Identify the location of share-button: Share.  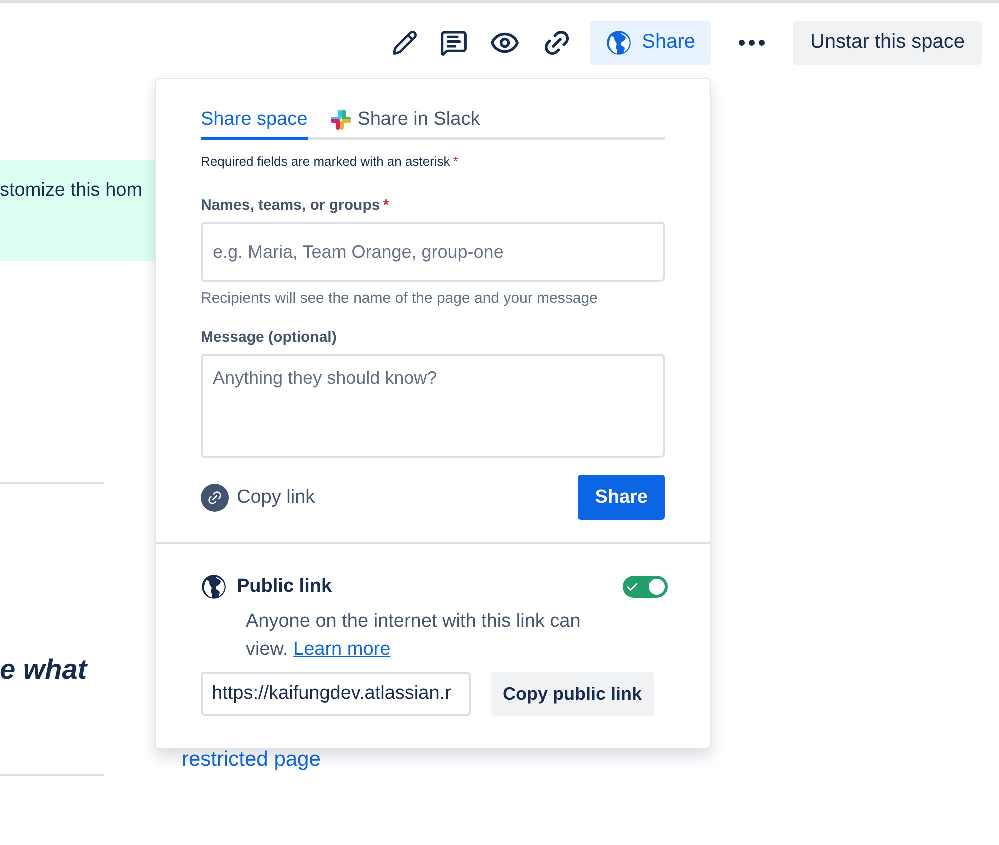
(651, 42).